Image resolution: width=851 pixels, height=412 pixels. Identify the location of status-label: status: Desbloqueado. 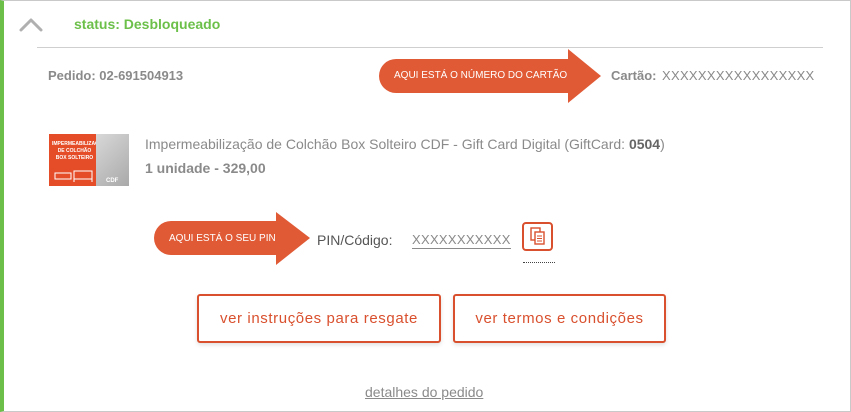
(147, 24).